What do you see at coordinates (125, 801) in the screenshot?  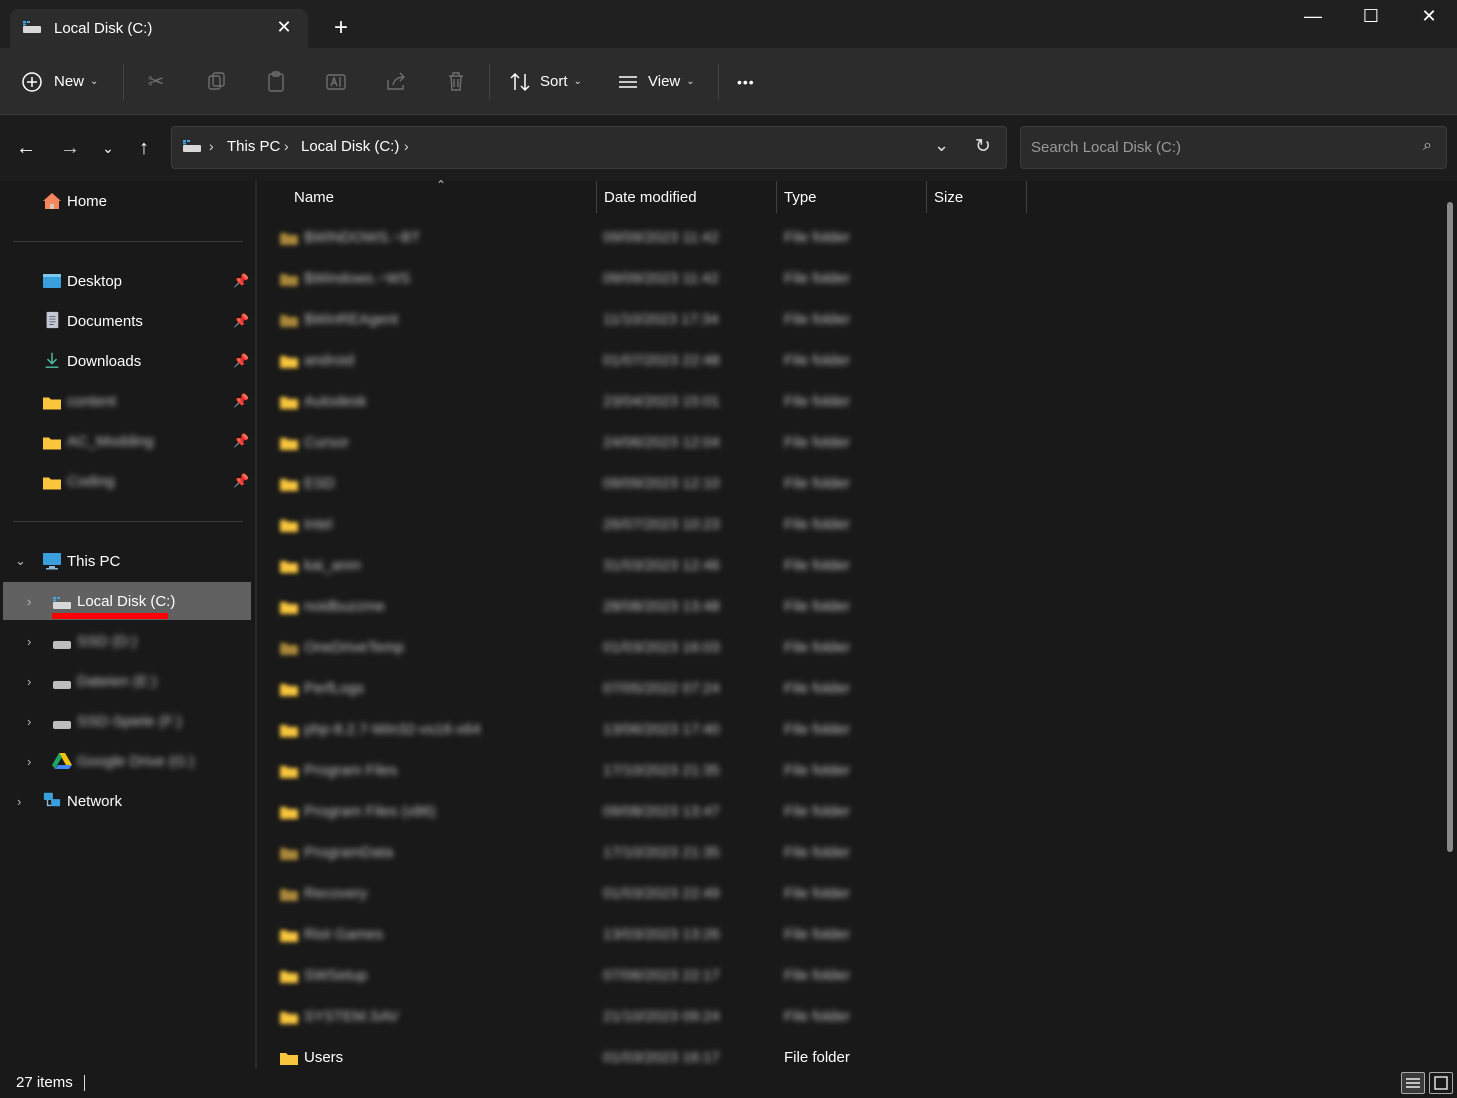 I see `sidebar-item-network: › Network` at bounding box center [125, 801].